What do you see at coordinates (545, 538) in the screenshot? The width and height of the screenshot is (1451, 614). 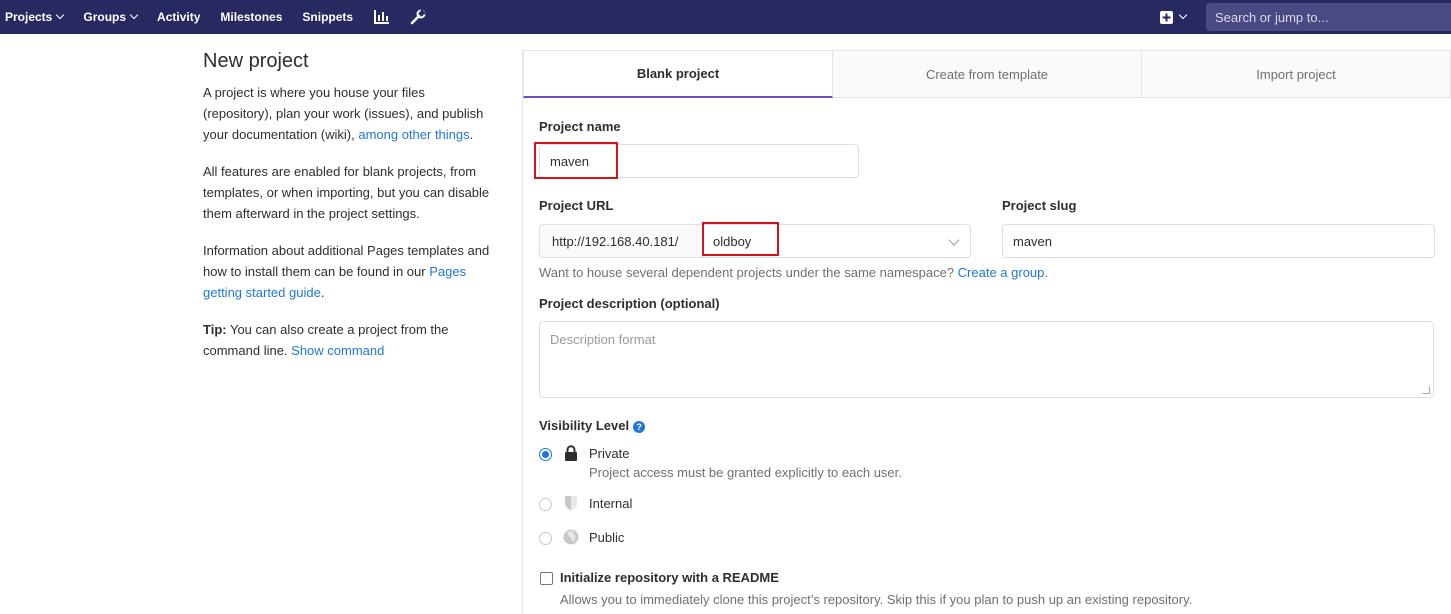 I see `visibility-public-radio` at bounding box center [545, 538].